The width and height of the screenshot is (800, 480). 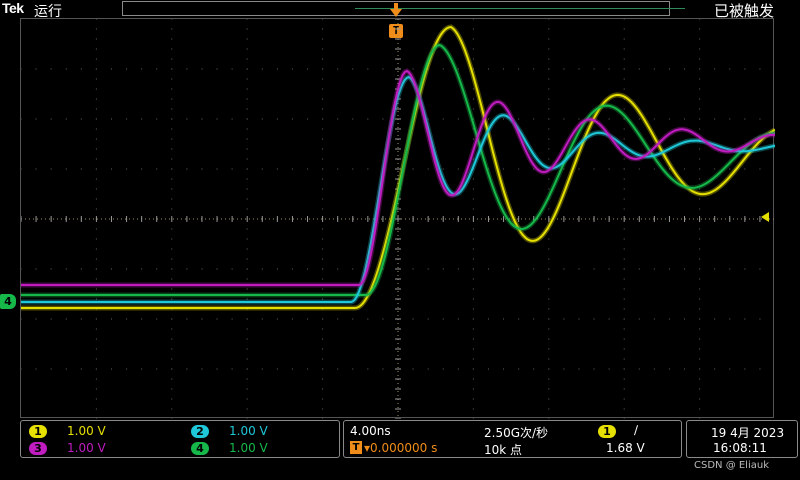 I want to click on horizontal-scale: 4.00ns, so click(x=370, y=431).